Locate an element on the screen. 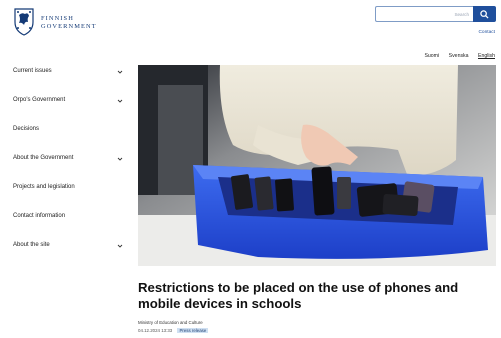 The height and width of the screenshot is (338, 501). search-button is located at coordinates (484, 14).